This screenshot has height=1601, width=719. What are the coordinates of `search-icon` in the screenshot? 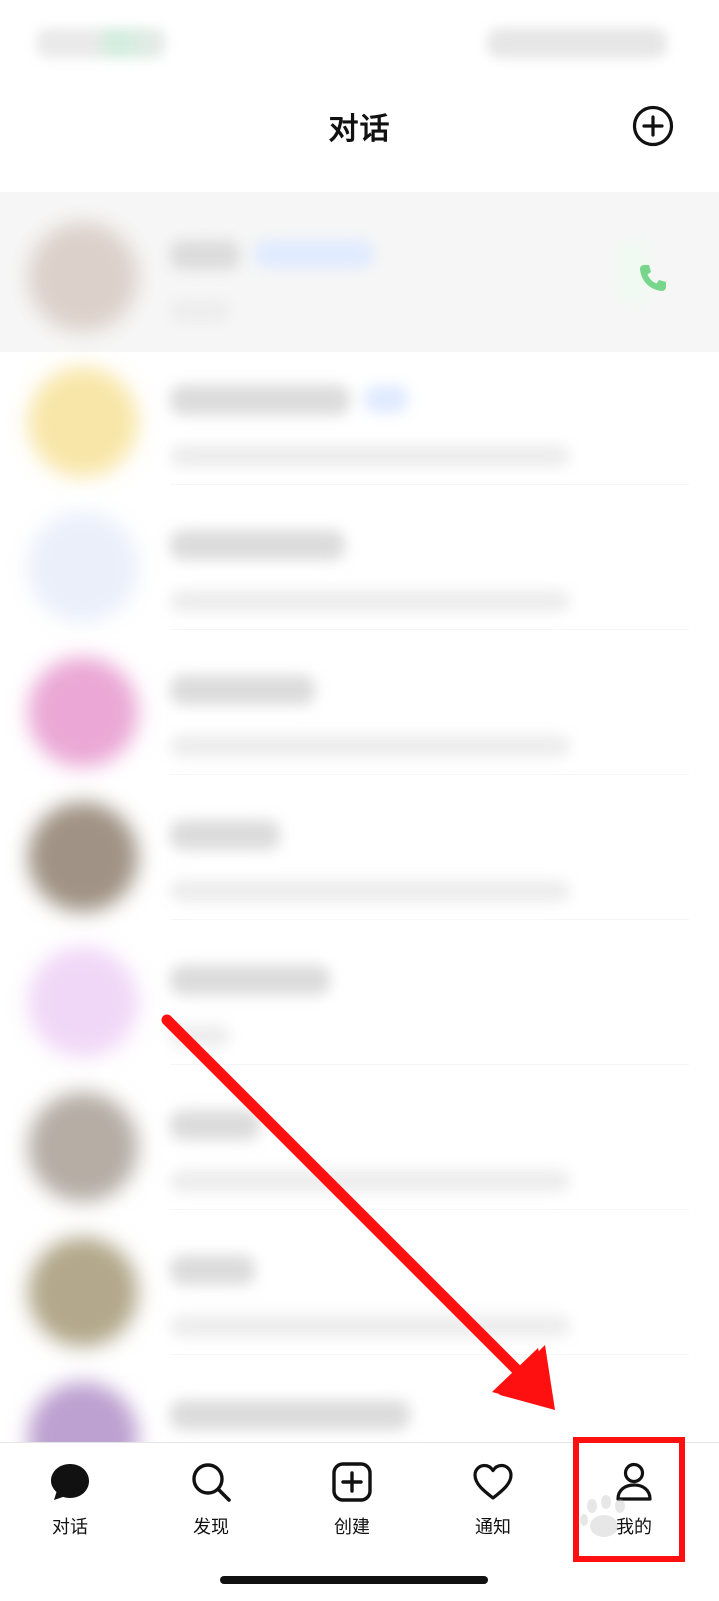 It's located at (211, 1482).